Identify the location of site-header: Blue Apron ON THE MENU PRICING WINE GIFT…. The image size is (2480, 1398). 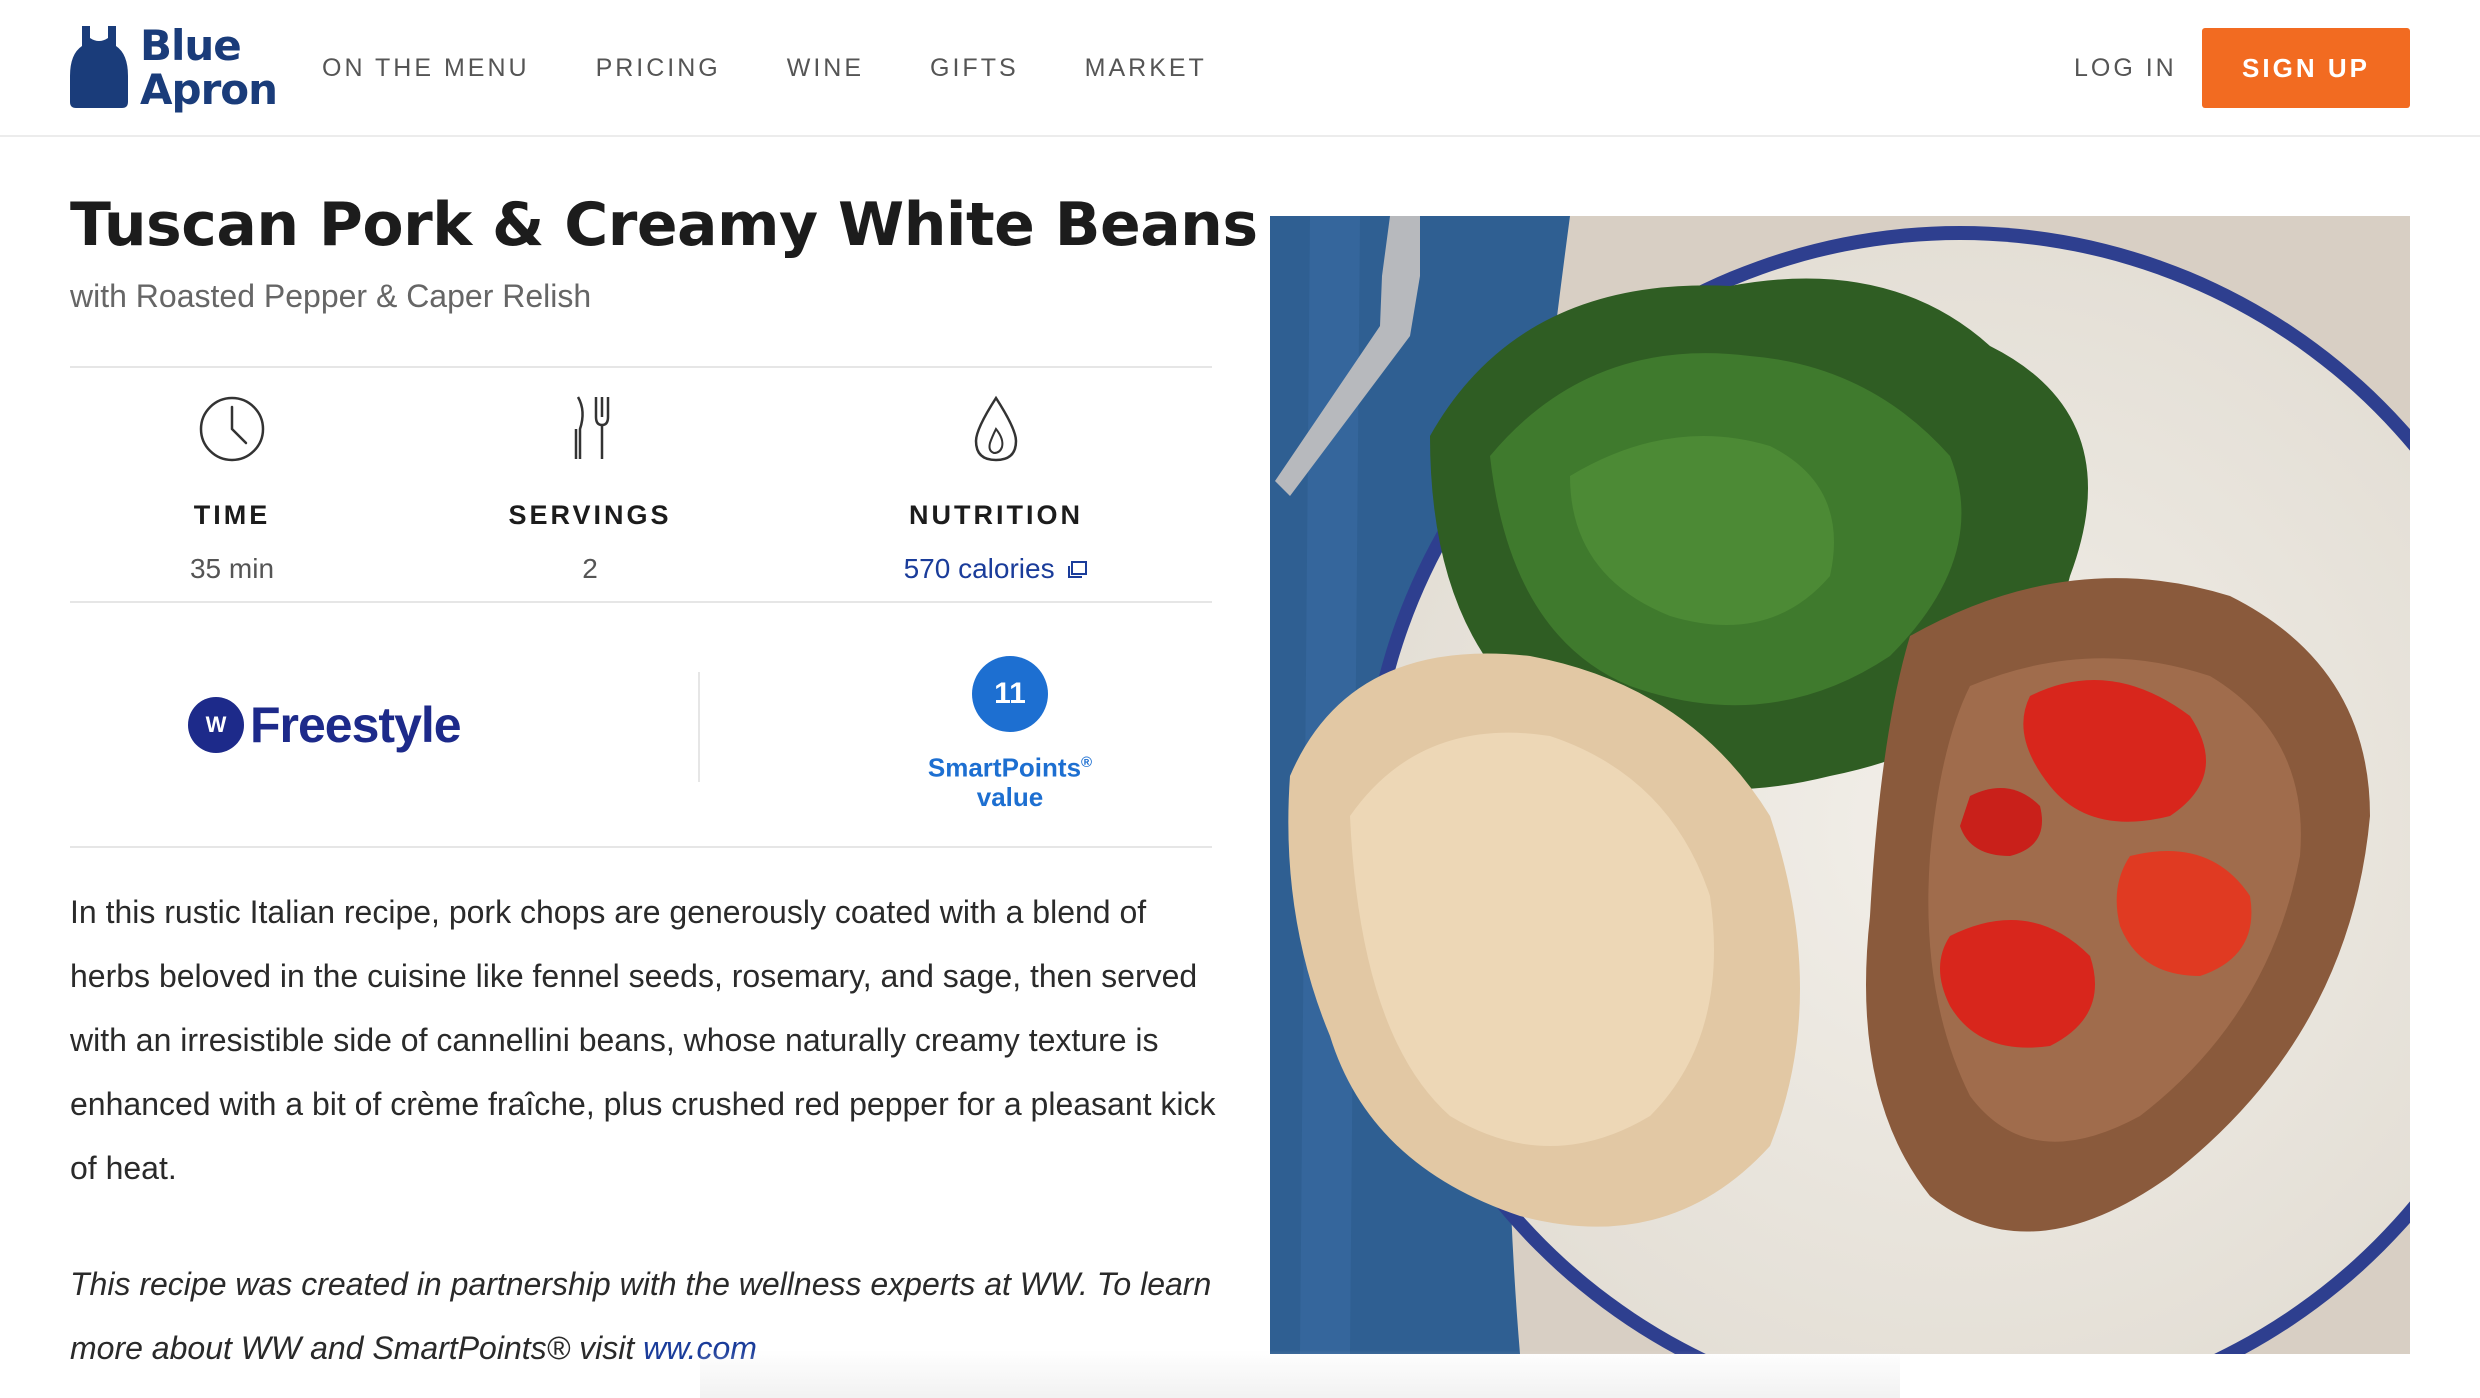
(1240, 68).